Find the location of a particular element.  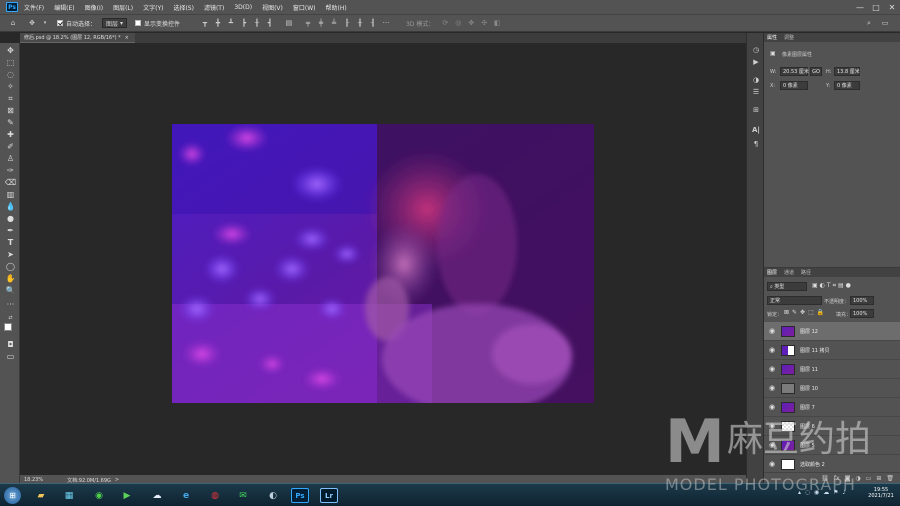

quick-mask-icon: ◘ is located at coordinates (10, 345).